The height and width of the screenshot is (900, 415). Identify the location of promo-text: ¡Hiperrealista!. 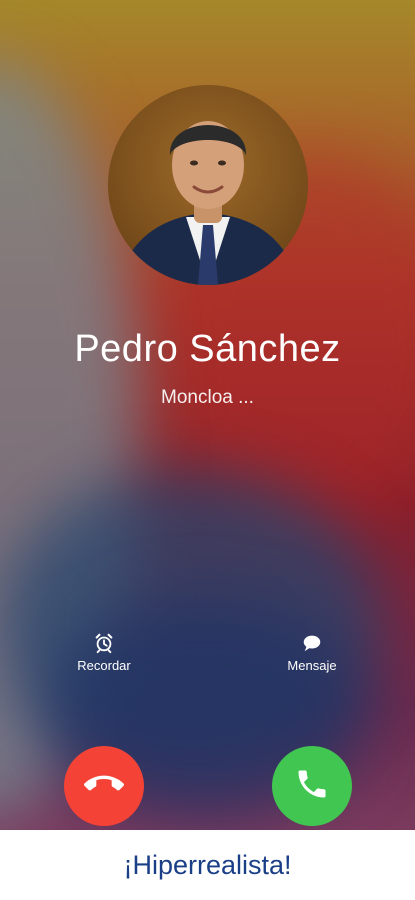
(207, 864).